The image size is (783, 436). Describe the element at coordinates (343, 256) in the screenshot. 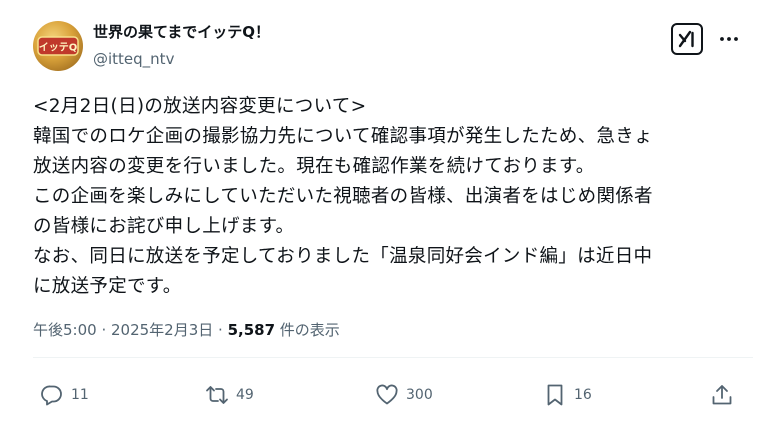

I see `post-line: なお、同日に放送を予定しておりました「温泉同好会インド編」は近日中` at that location.